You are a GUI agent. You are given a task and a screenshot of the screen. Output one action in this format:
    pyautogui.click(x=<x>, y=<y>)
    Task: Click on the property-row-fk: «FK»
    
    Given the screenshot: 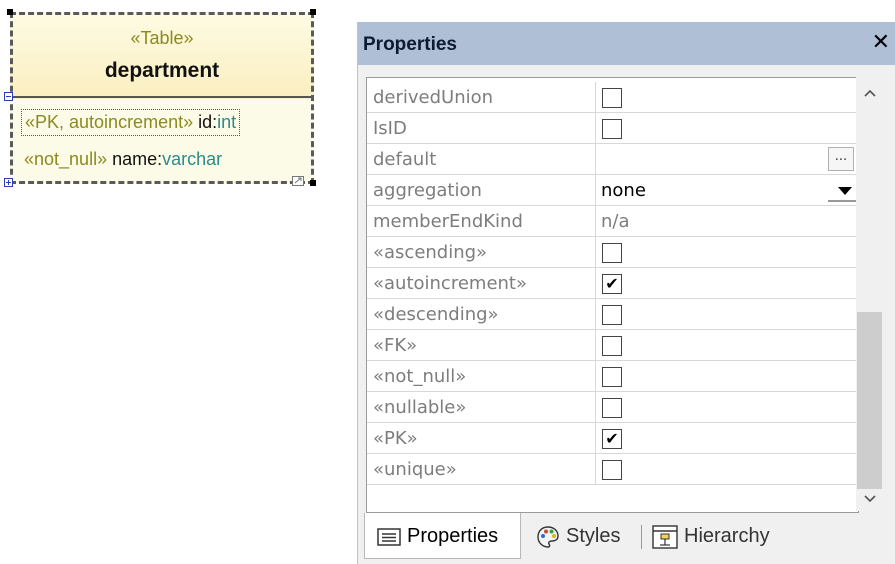 What is the action you would take?
    pyautogui.click(x=612, y=345)
    